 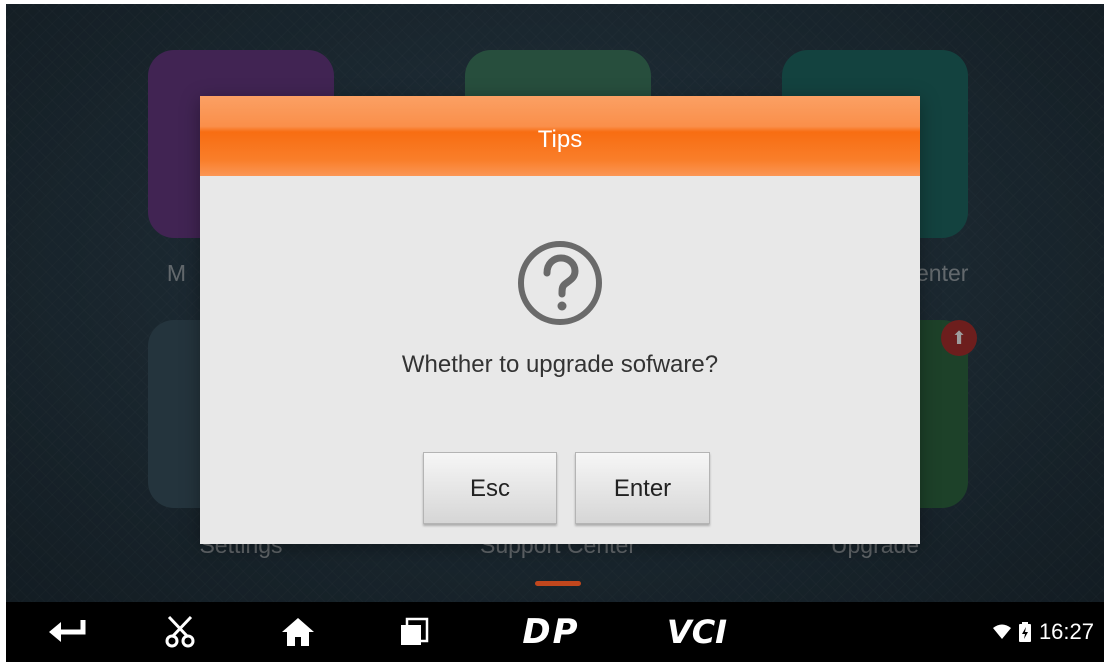 I want to click on esc-button: Esc, so click(x=490, y=488).